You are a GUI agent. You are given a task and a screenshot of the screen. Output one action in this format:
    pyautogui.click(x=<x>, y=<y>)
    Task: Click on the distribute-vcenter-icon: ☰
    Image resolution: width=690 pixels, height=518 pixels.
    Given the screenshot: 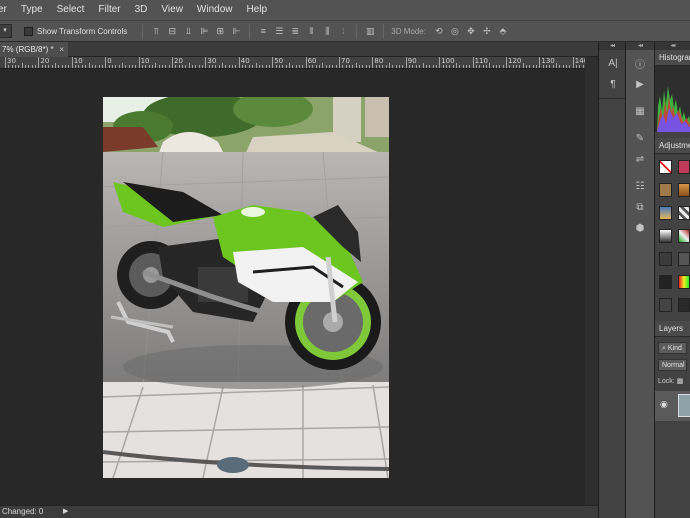 What is the action you would take?
    pyautogui.click(x=279, y=31)
    